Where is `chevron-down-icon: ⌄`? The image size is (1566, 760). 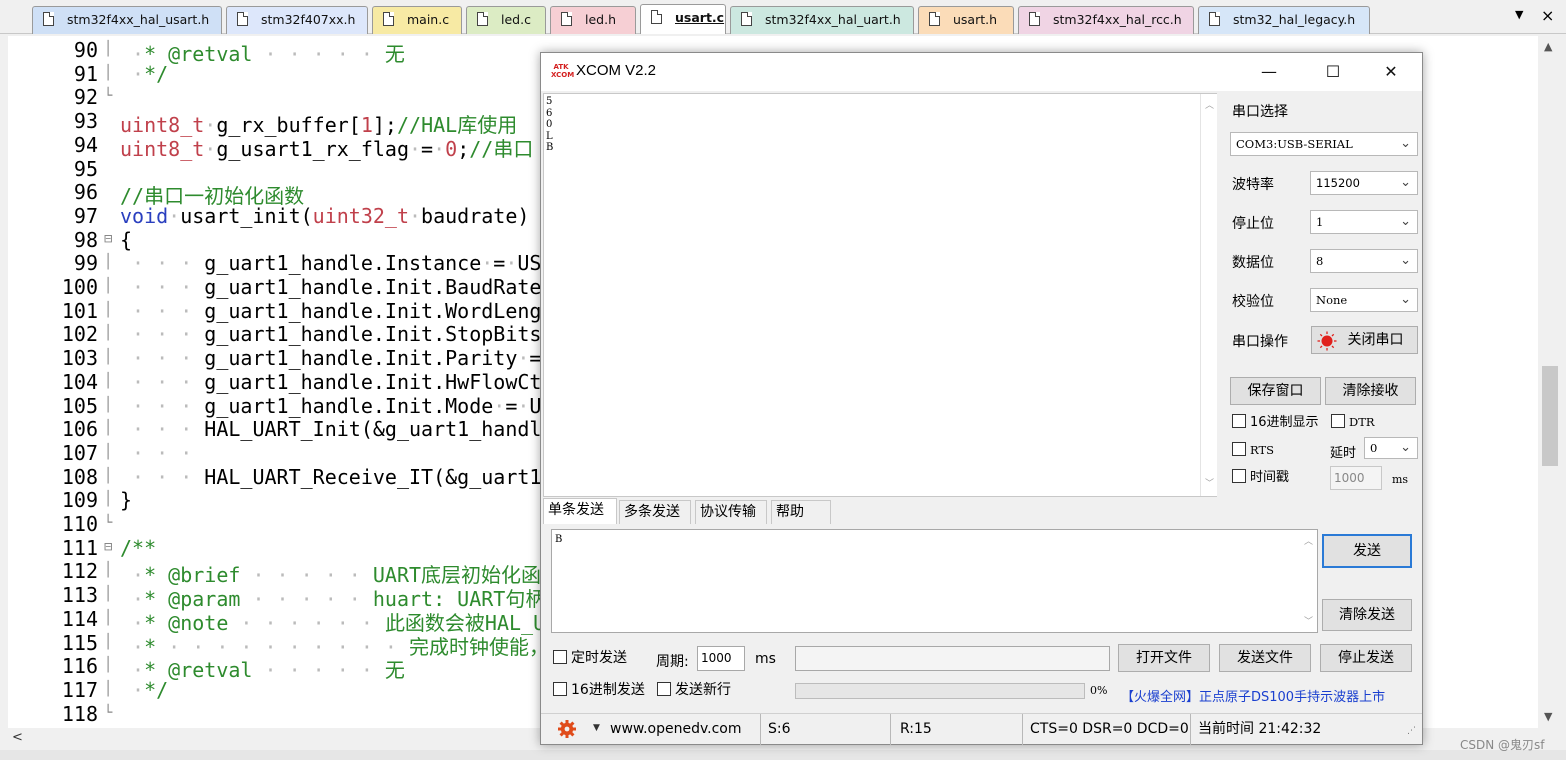
chevron-down-icon: ⌄ is located at coordinates (1405, 182).